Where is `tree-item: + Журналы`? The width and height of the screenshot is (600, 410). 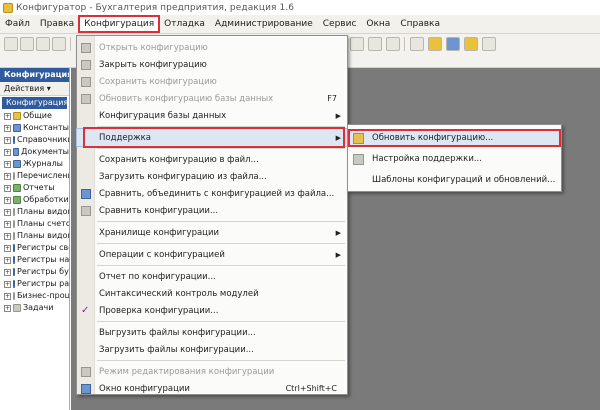
tree-item: + Журналы is located at coordinates (34, 164).